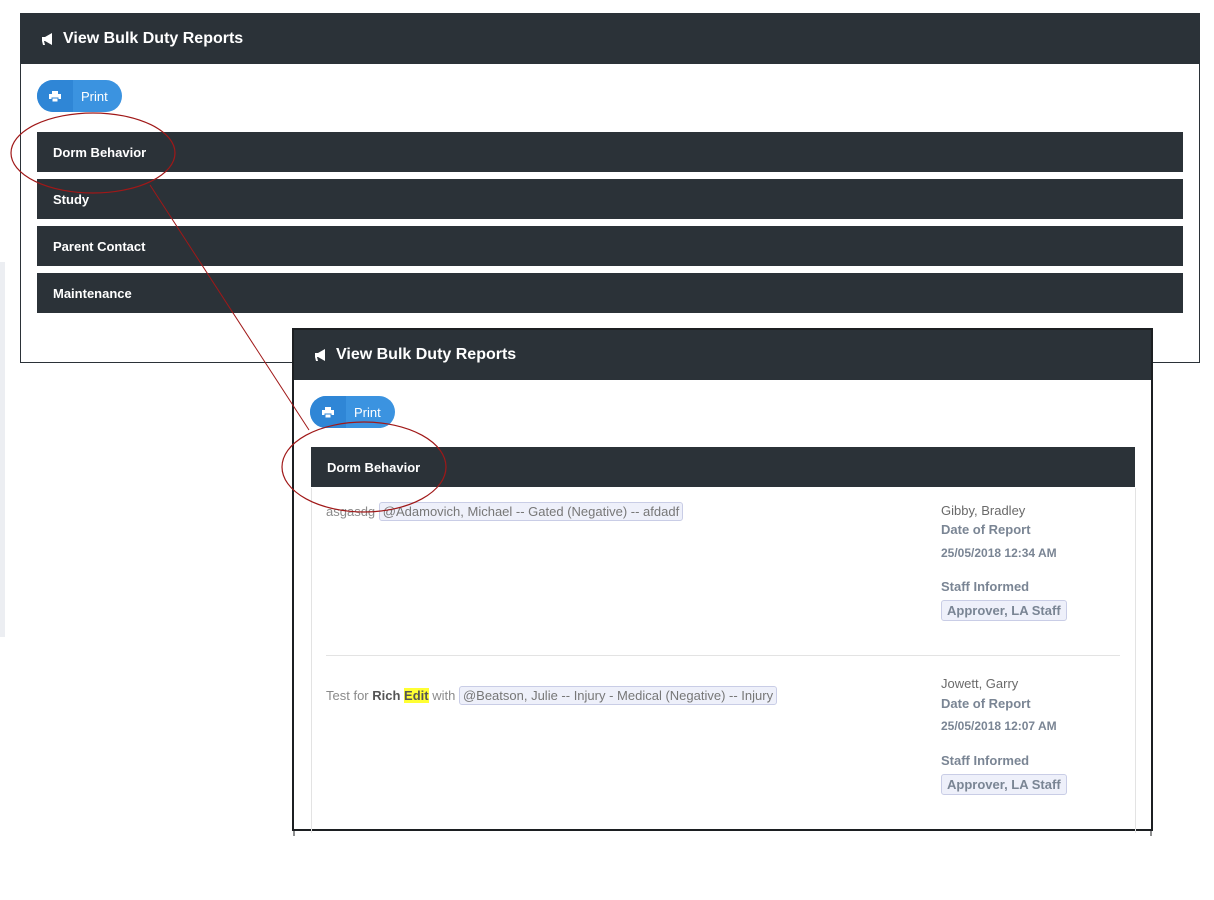 This screenshot has height=900, width=1214. Describe the element at coordinates (153, 38) in the screenshot. I see `back-panel-title: View Bulk Duty Reports` at that location.